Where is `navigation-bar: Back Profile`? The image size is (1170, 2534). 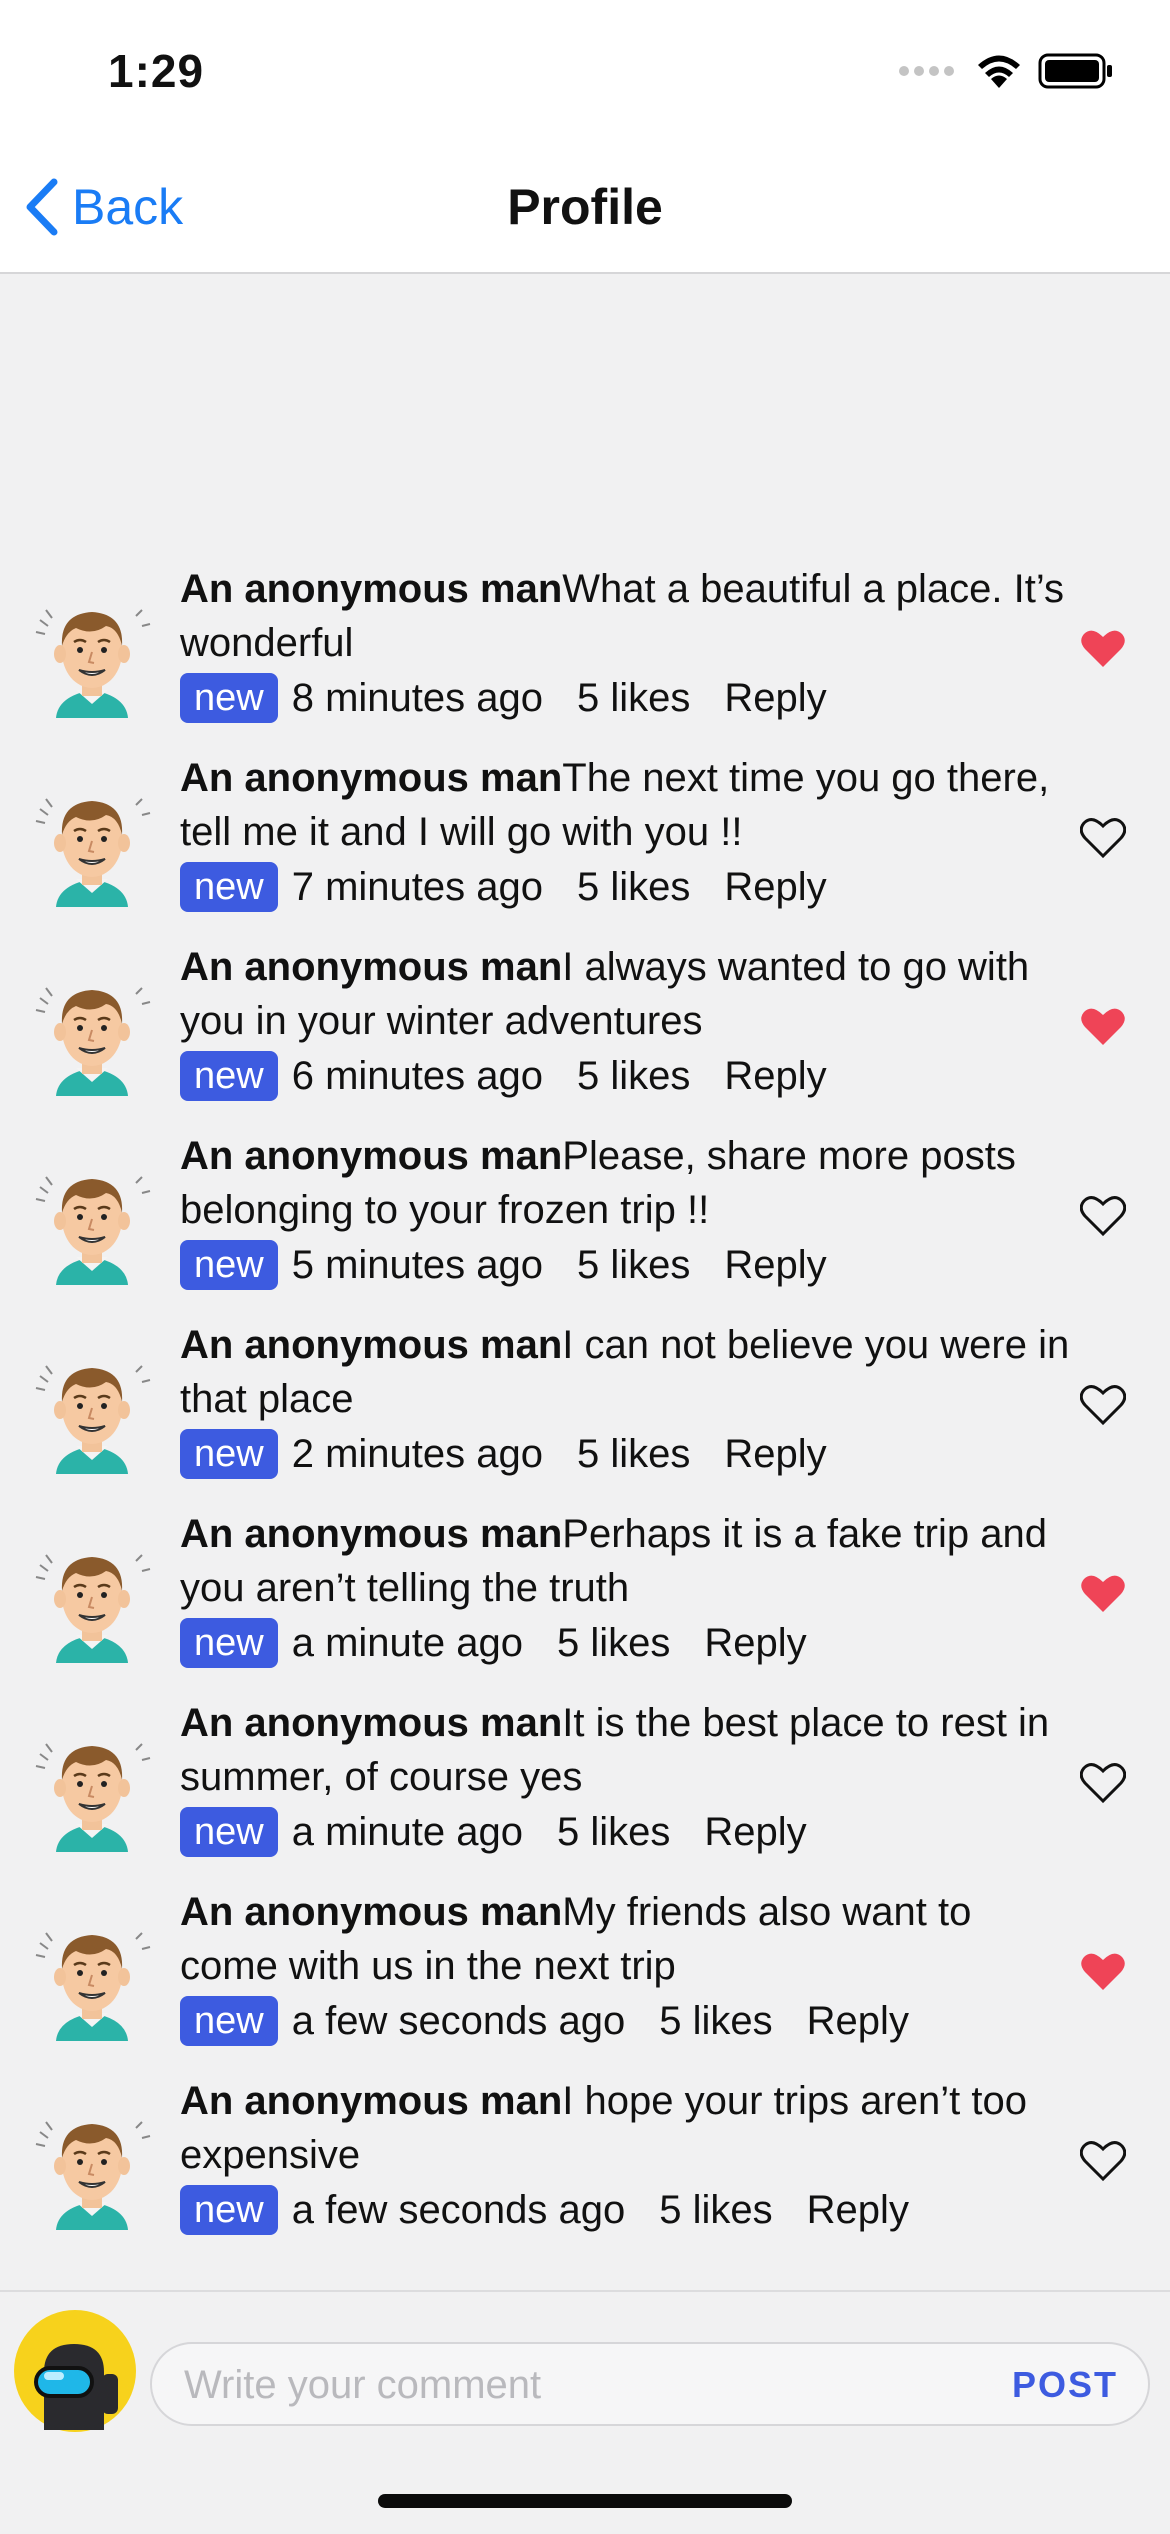
navigation-bar: Back Profile is located at coordinates (585, 212).